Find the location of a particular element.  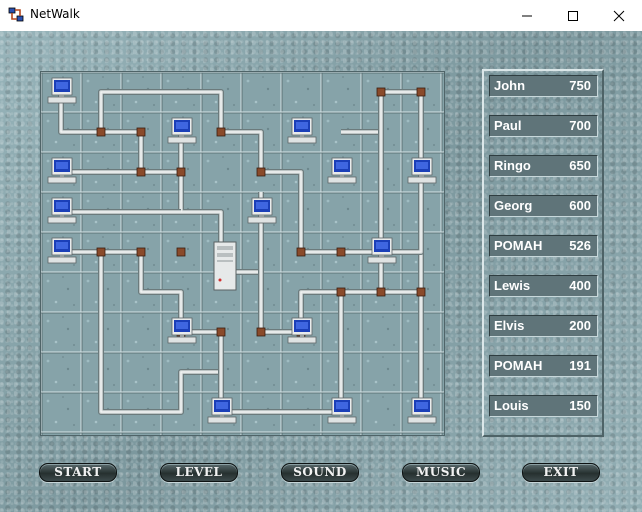

netwalk-app-icon is located at coordinates (16, 14).